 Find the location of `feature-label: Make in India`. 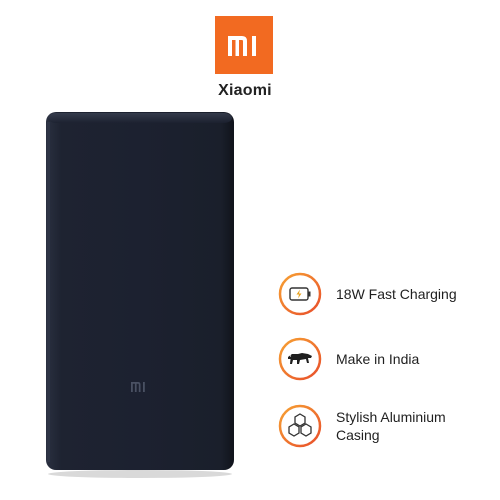

feature-label: Make in India is located at coordinates (378, 359).